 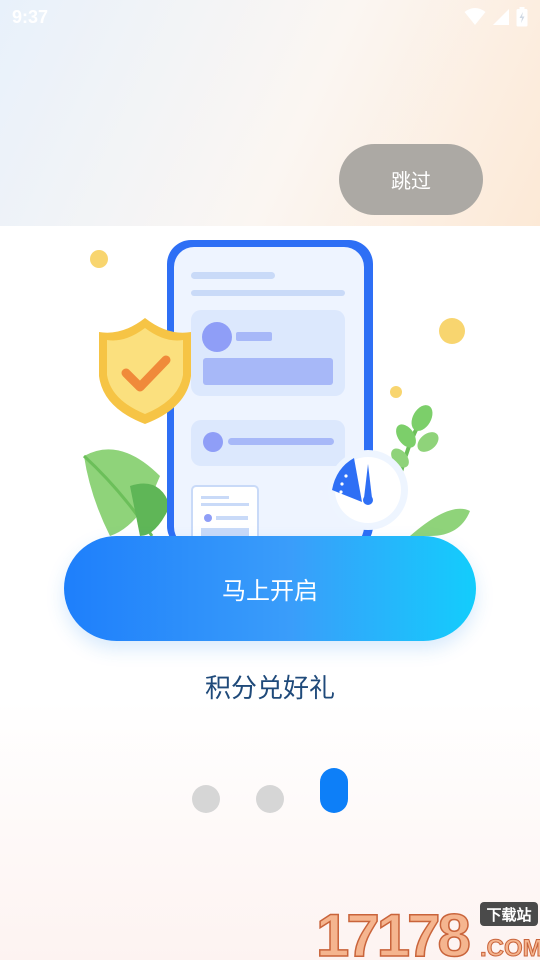 I want to click on status-icons, so click(x=496, y=17).